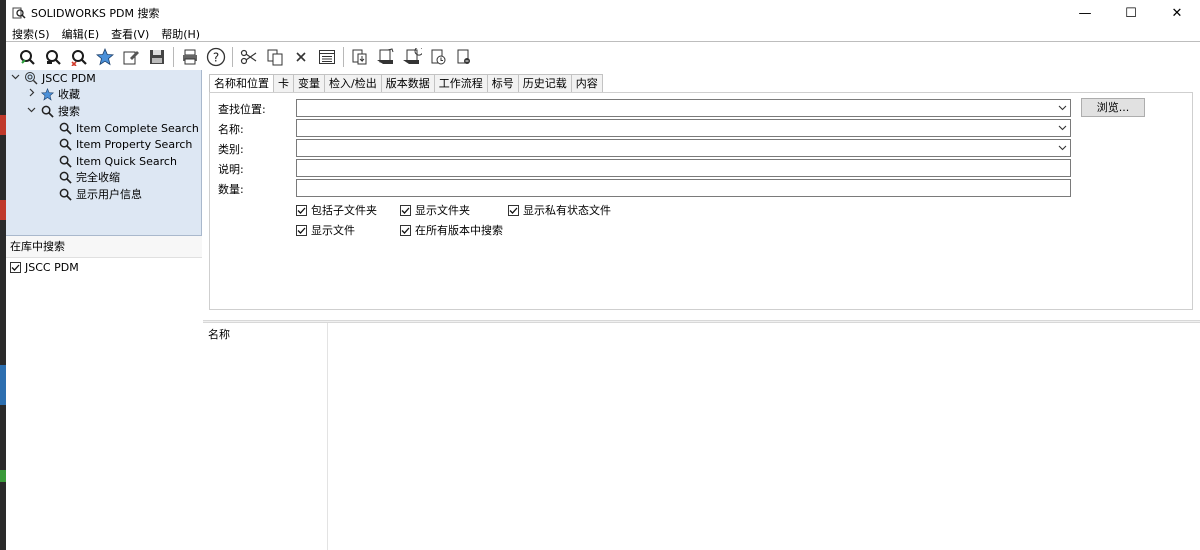  What do you see at coordinates (27, 57) in the screenshot?
I see `search-green-icon` at bounding box center [27, 57].